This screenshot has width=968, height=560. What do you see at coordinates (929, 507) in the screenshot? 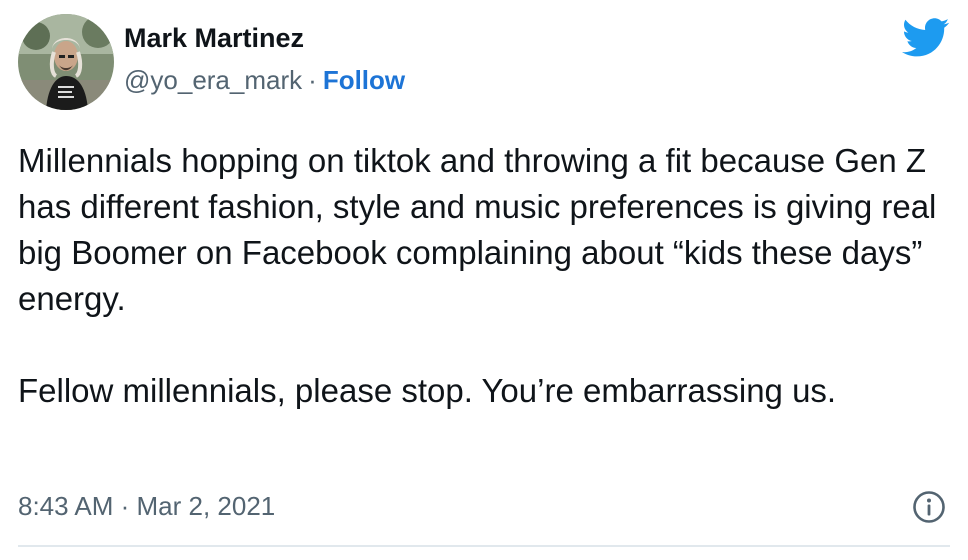
I see `info-icon` at bounding box center [929, 507].